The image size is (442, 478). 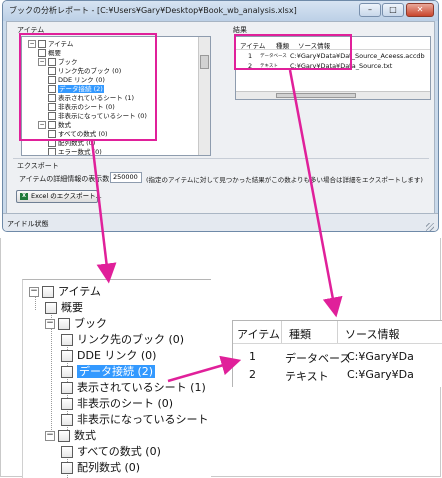 What do you see at coordinates (103, 212) in the screenshot?
I see `tree-callout-arrow` at bounding box center [103, 212].